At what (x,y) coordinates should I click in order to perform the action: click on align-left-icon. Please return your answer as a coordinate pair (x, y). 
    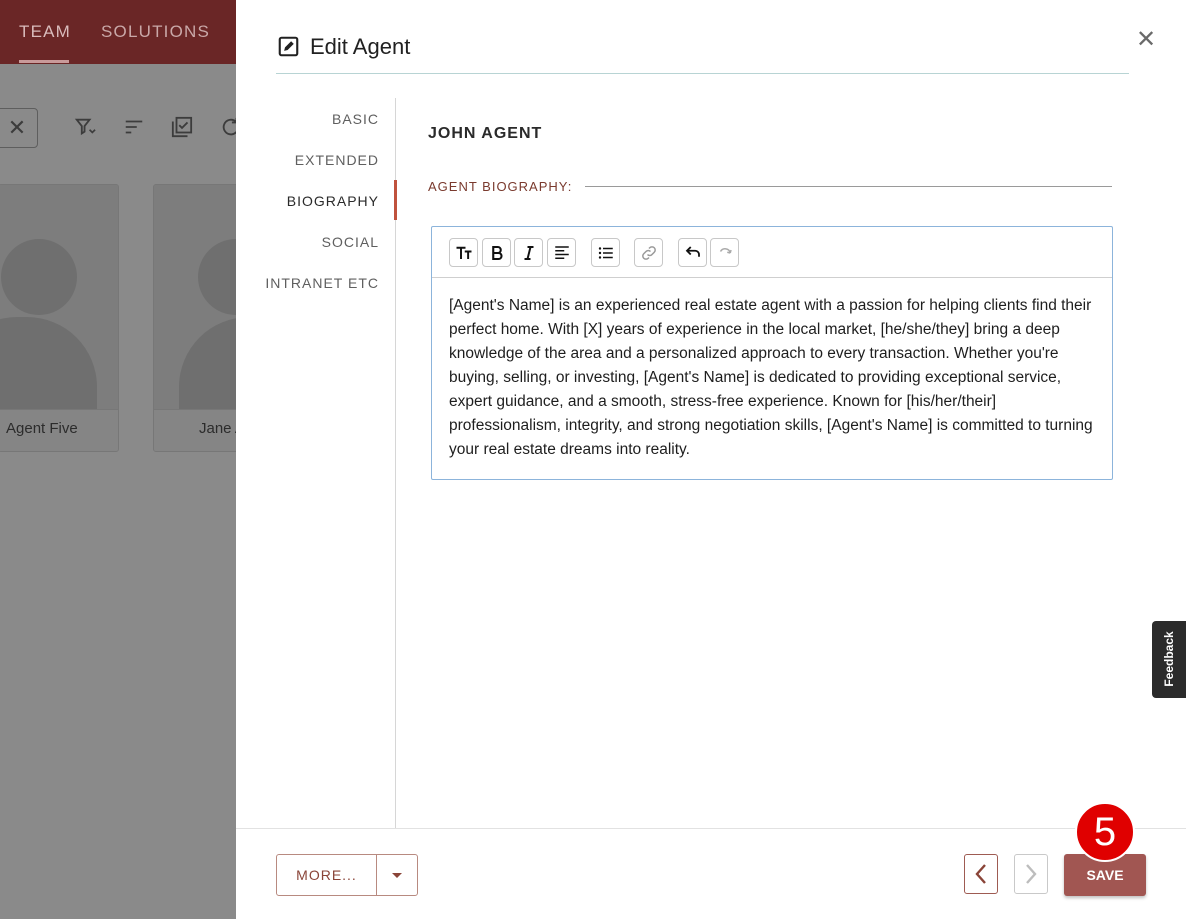
    Looking at the image, I should click on (561, 252).